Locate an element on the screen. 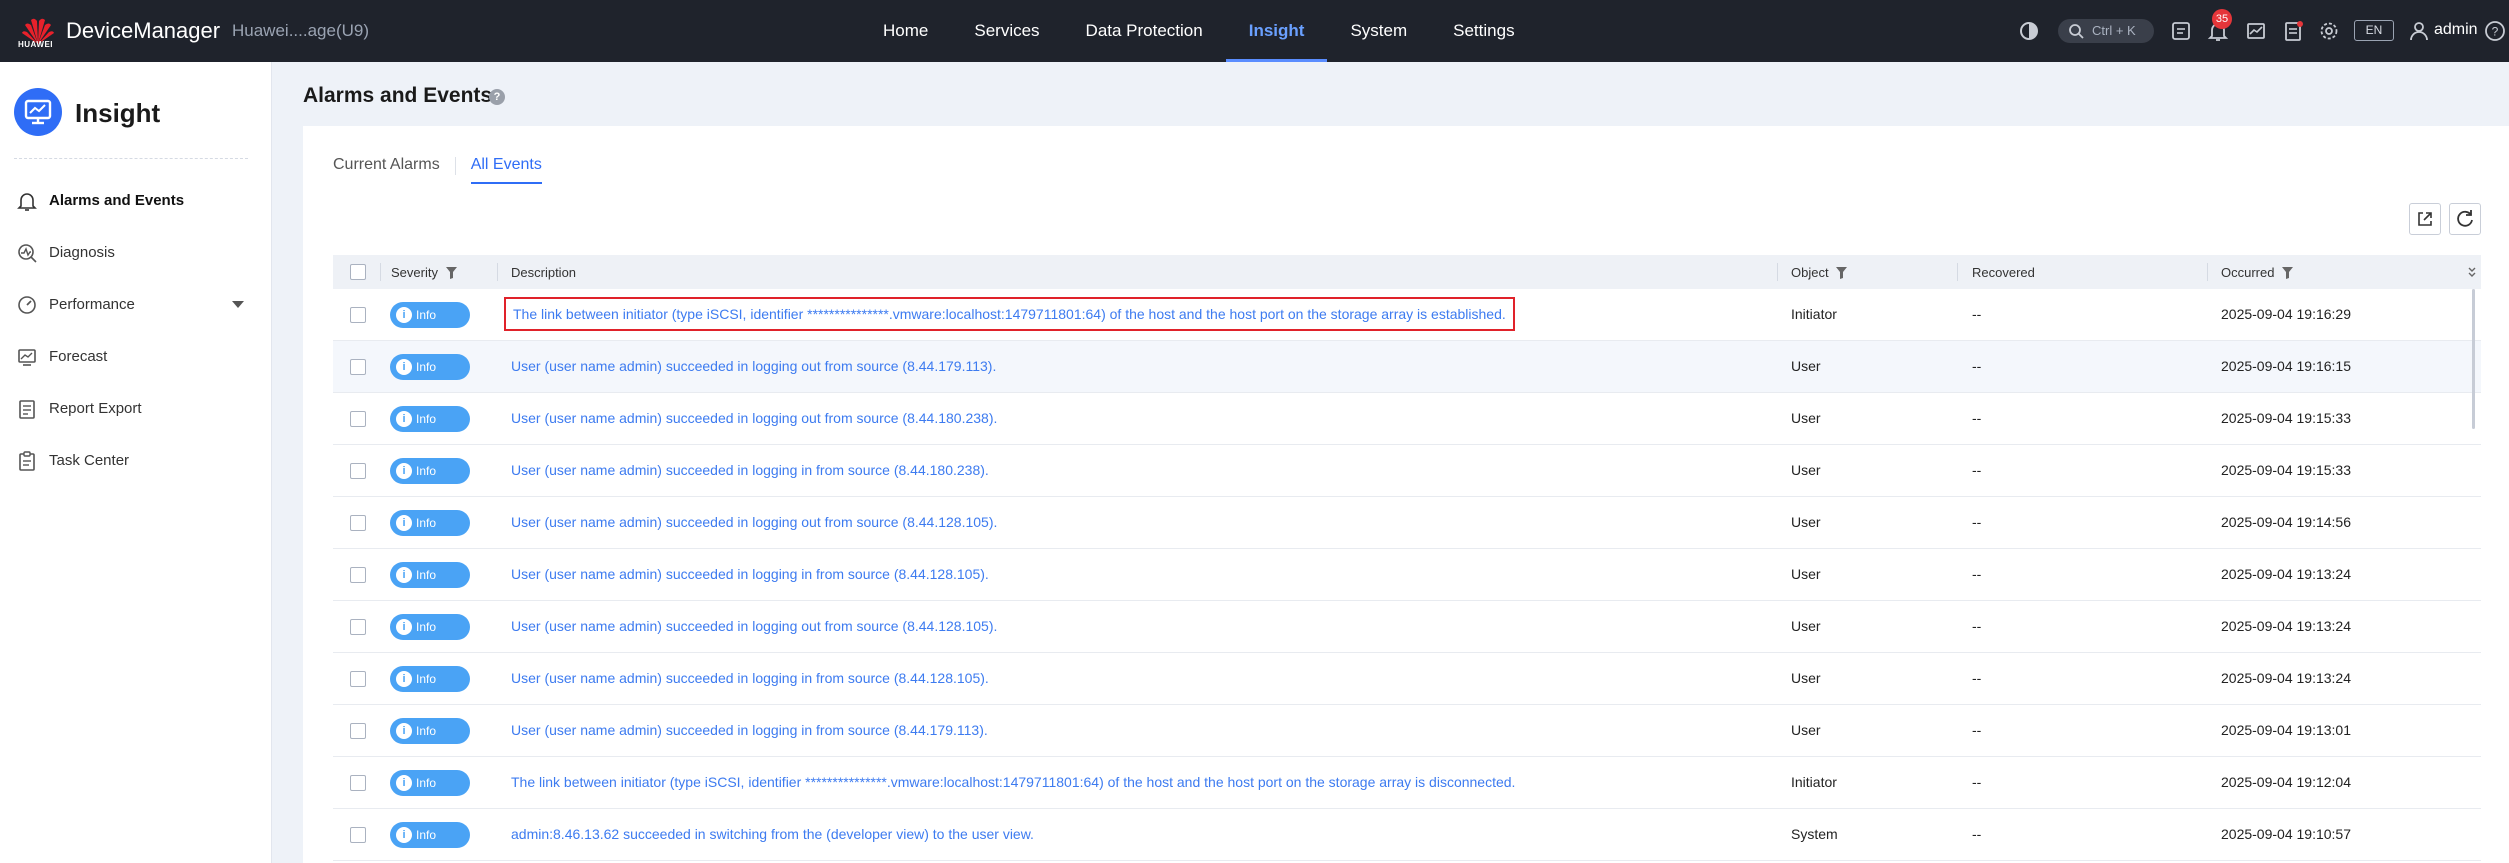 This screenshot has width=2509, height=863. column-occurred: Occurred is located at coordinates (2257, 272).